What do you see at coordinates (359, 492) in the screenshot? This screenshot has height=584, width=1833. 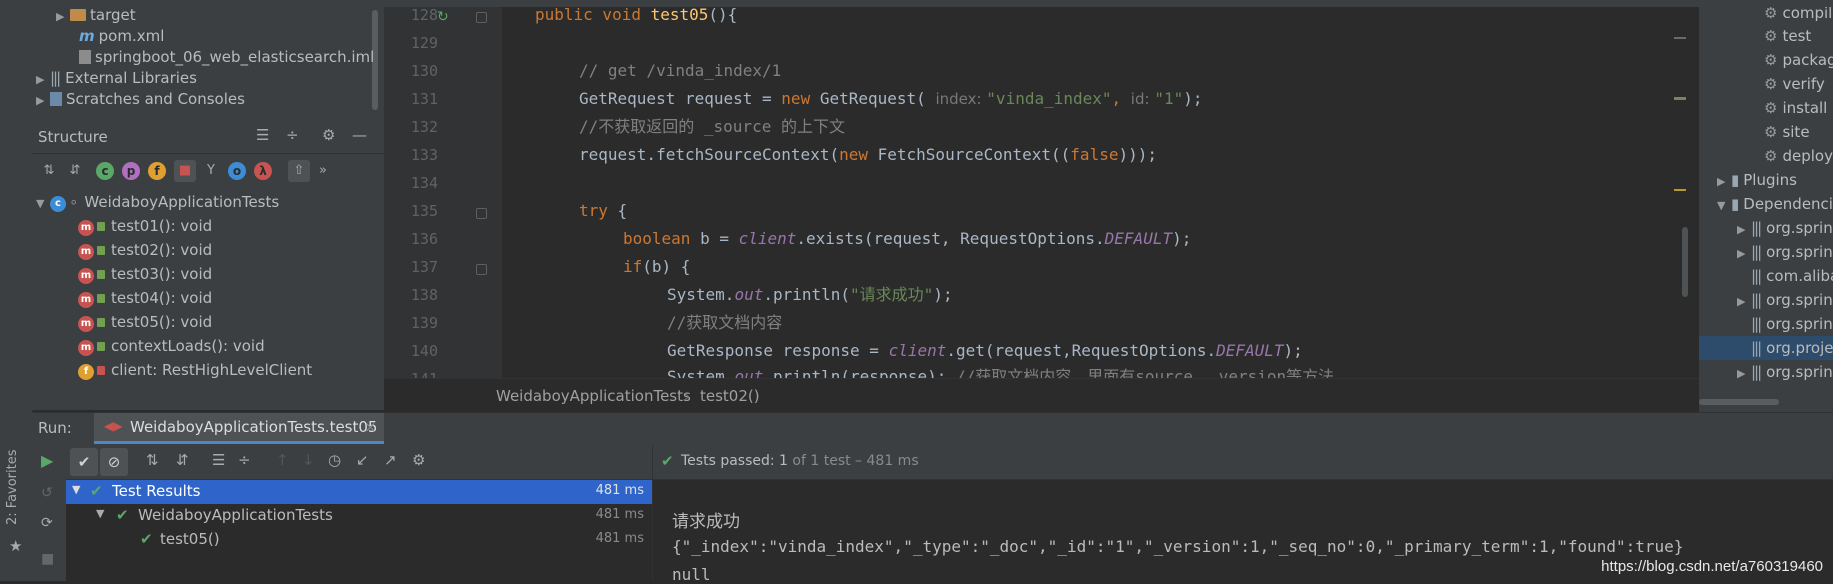 I see `test-results-row: ▼ ✔ Test Results 481 ms` at bounding box center [359, 492].